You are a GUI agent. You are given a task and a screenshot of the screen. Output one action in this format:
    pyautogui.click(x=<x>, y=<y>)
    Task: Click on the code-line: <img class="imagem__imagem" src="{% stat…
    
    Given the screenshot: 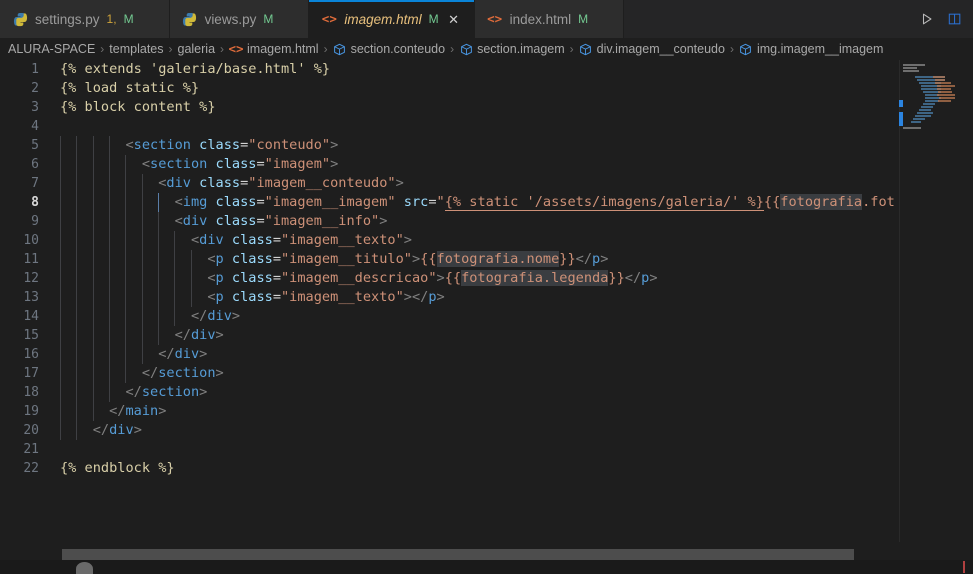 What is the action you would take?
    pyautogui.click(x=510, y=202)
    